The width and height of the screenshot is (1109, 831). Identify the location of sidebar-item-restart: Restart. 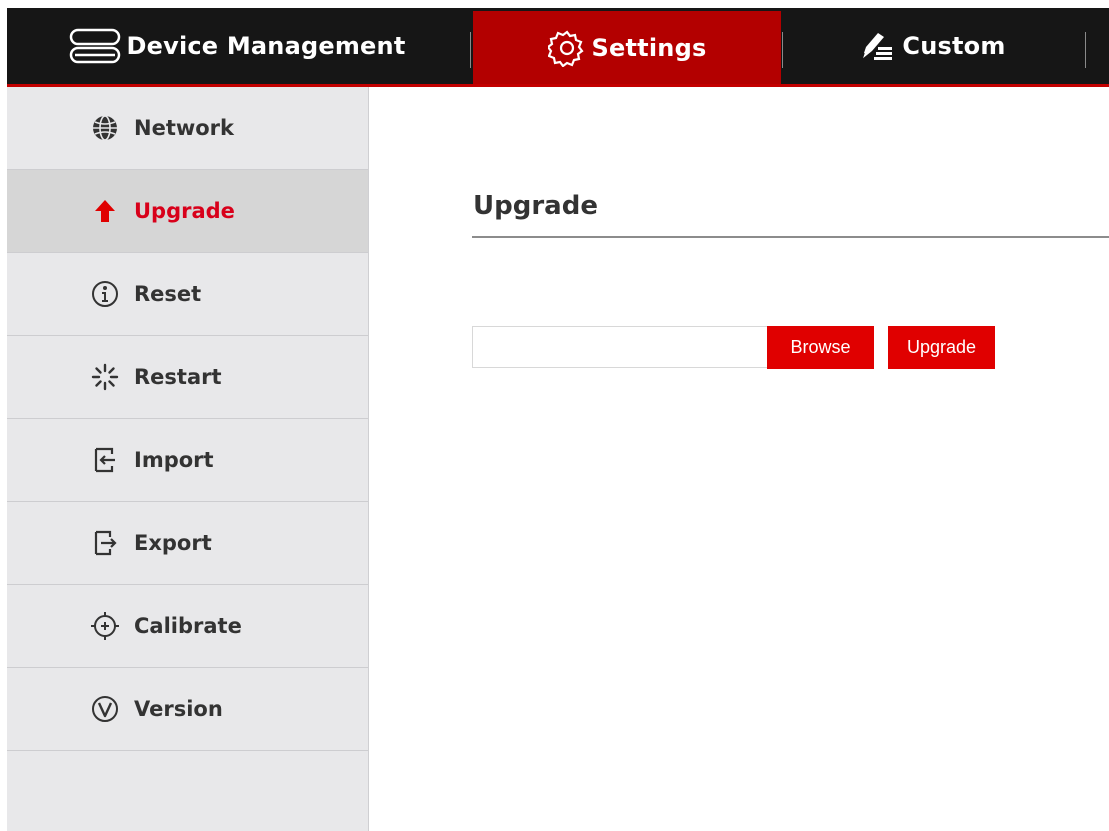
(187, 377).